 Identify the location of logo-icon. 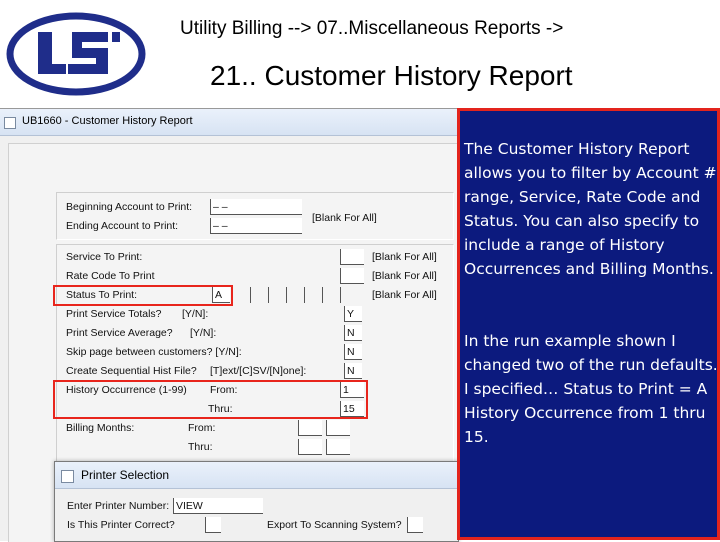
(76, 54).